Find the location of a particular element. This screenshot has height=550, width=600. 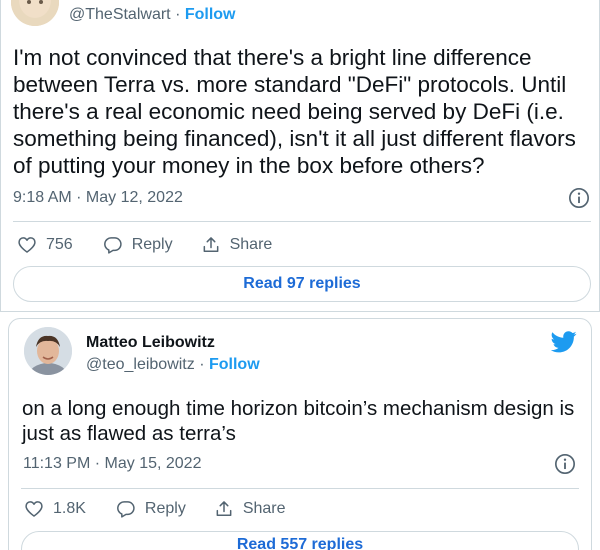

profile-photo-image is located at coordinates (48, 351).